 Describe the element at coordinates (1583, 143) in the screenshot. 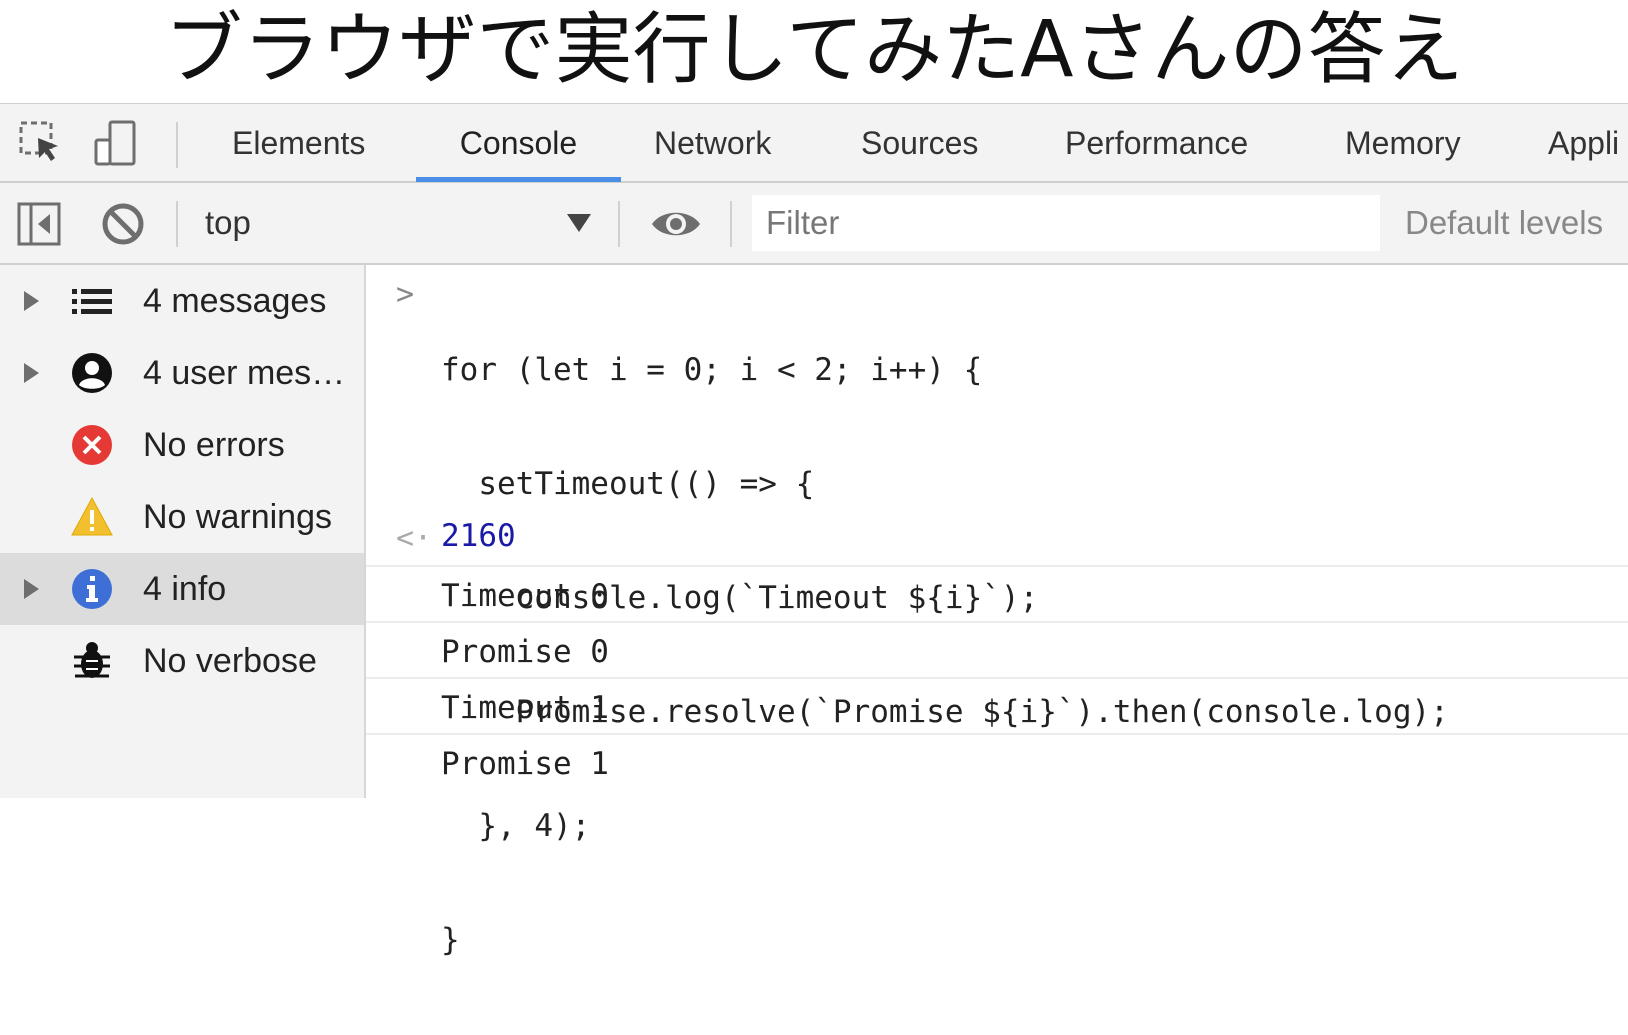

I see `tab-application: Appli` at that location.